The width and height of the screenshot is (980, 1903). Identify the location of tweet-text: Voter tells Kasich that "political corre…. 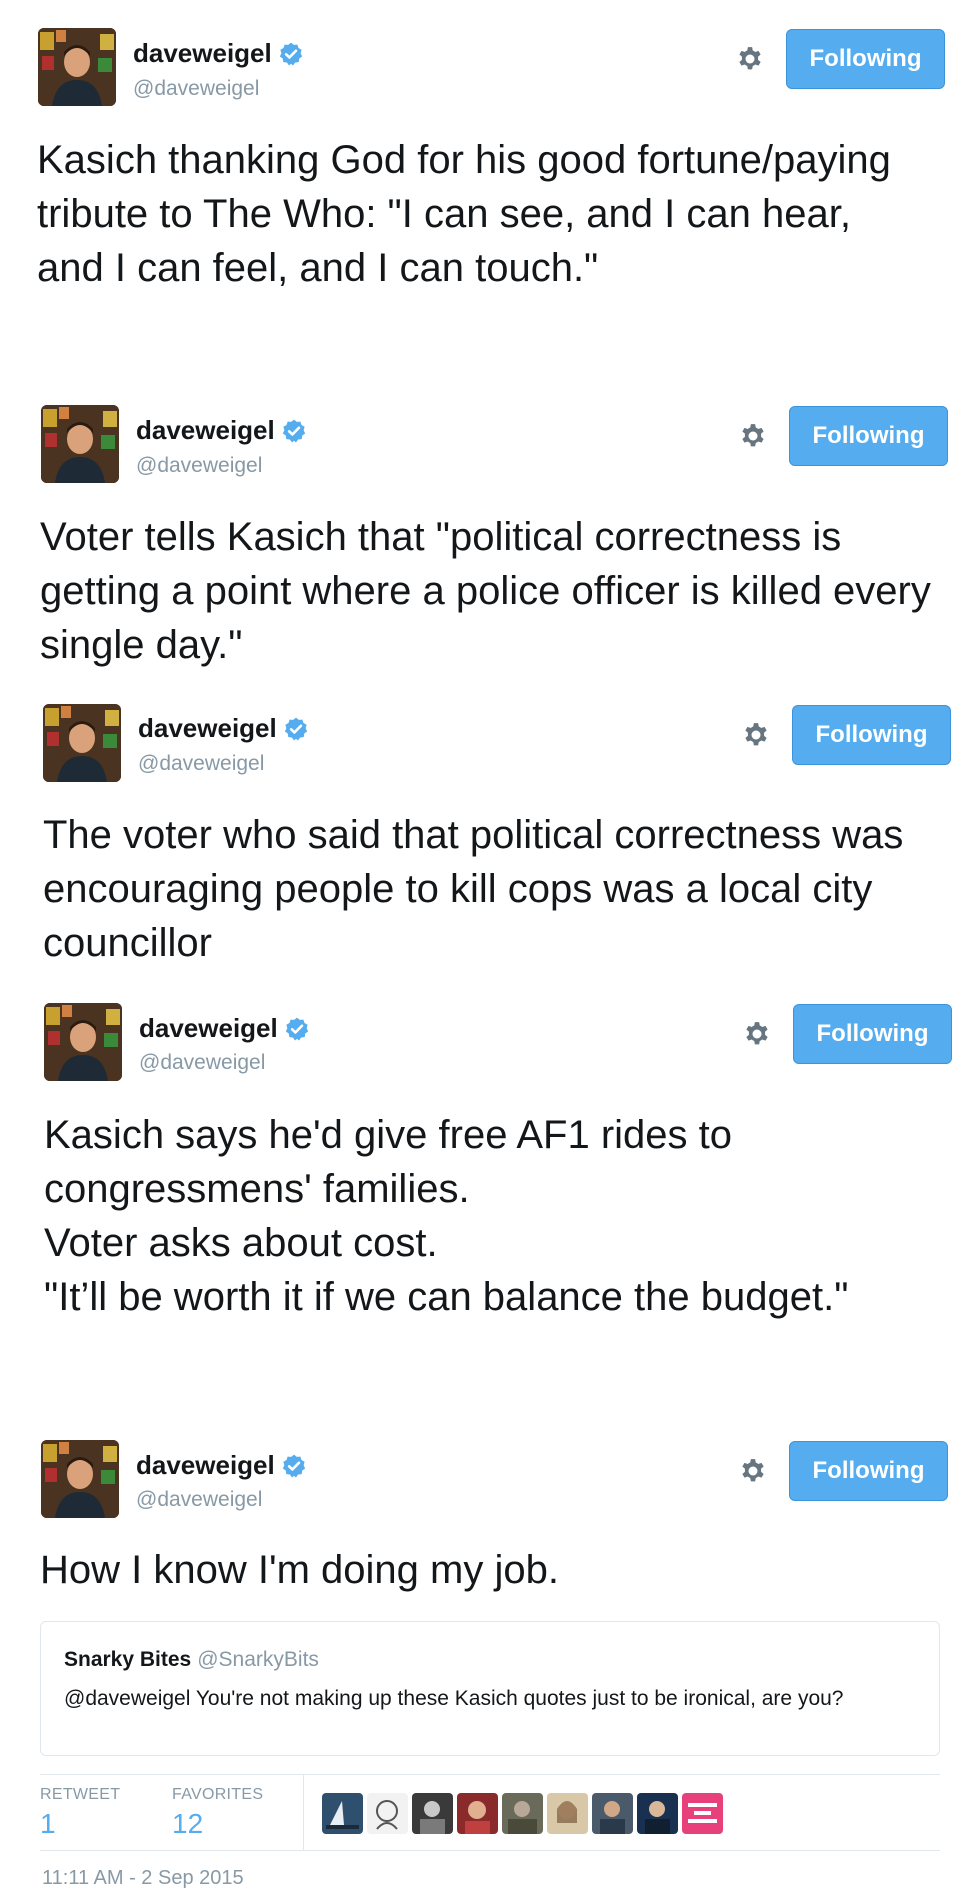
(491, 591).